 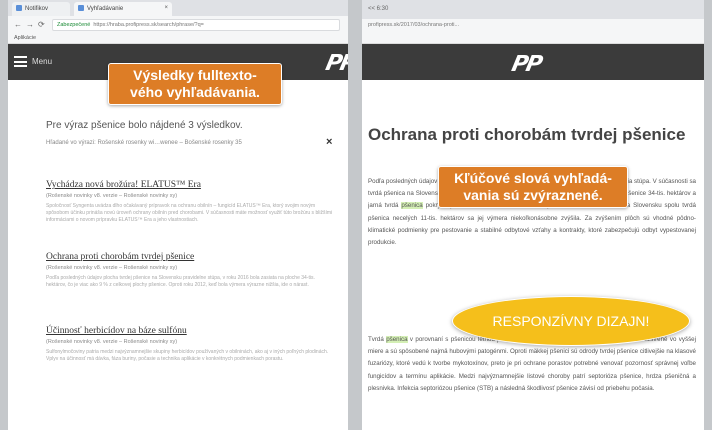 I want to click on tab-label: Vyhľadávanie, so click(x=105, y=9).